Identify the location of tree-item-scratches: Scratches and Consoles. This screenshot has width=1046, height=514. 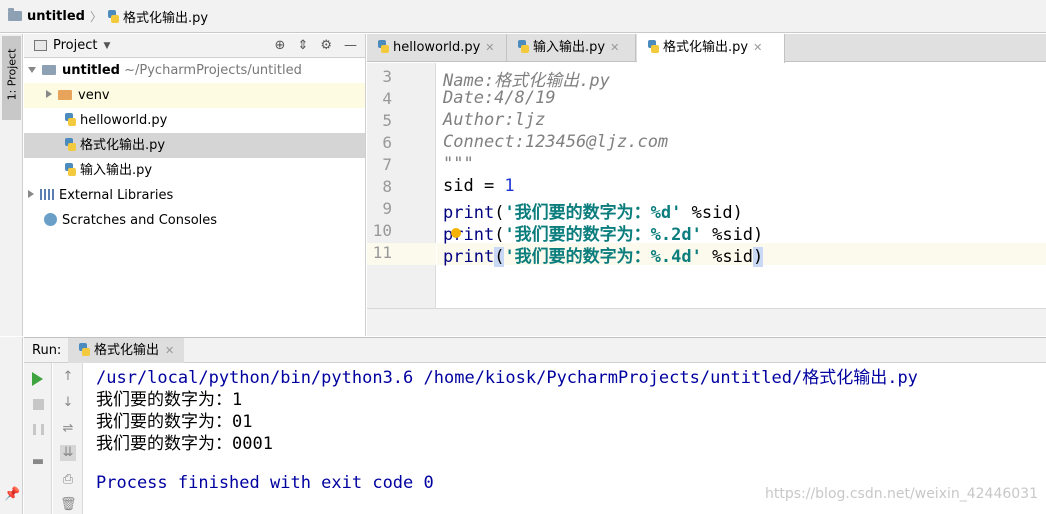
(194, 220).